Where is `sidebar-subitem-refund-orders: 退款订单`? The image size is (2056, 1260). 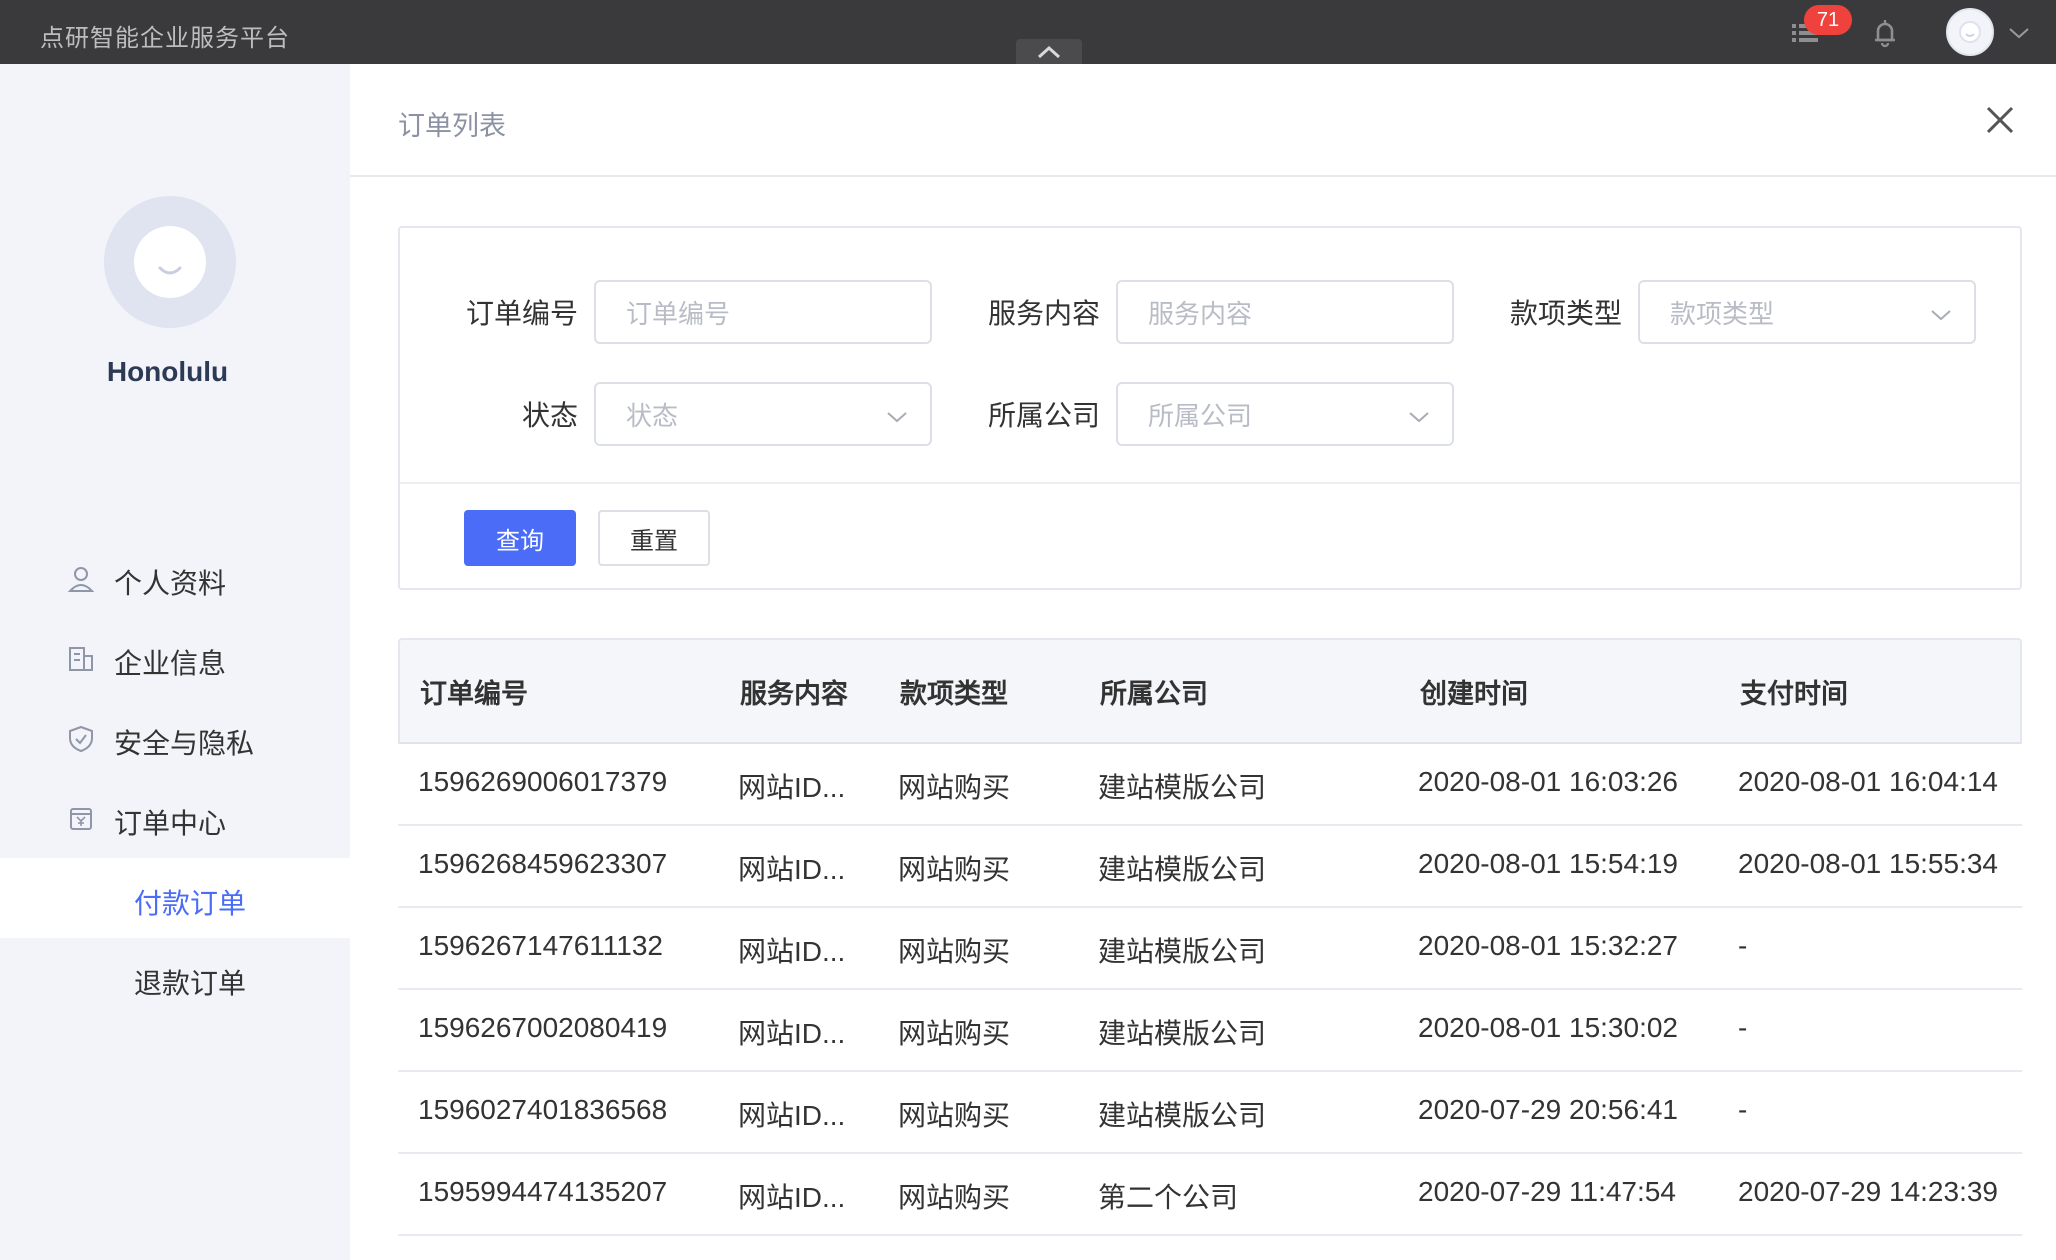 sidebar-subitem-refund-orders: 退款订单 is located at coordinates (175, 978).